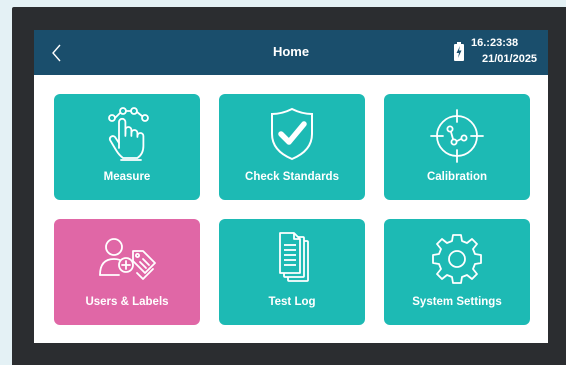  Describe the element at coordinates (292, 177) in the screenshot. I see `check-standards-label: Check Standards` at that location.